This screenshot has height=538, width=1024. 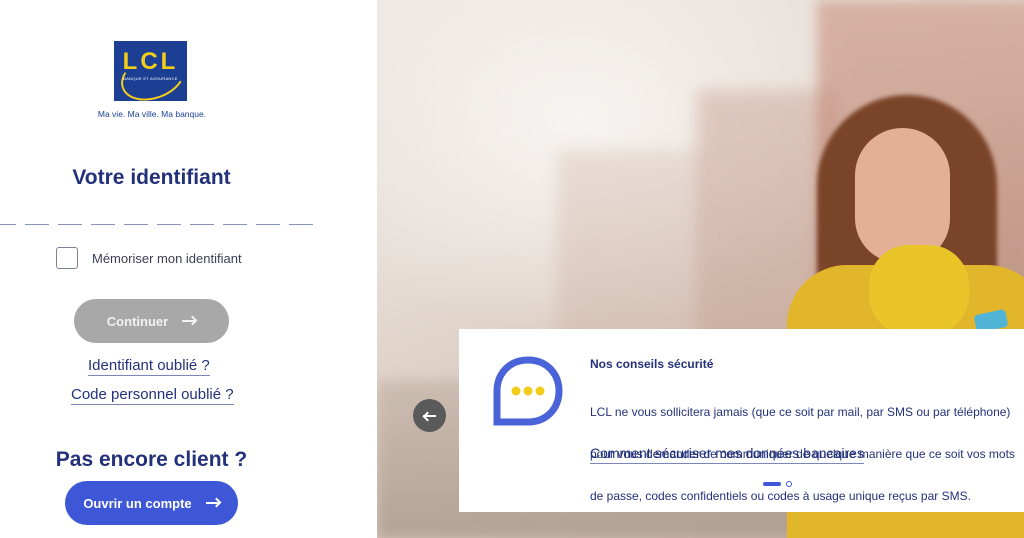 What do you see at coordinates (727, 454) in the screenshot?
I see `secure-data-link: Comment sécuriser mes données bancaires` at bounding box center [727, 454].